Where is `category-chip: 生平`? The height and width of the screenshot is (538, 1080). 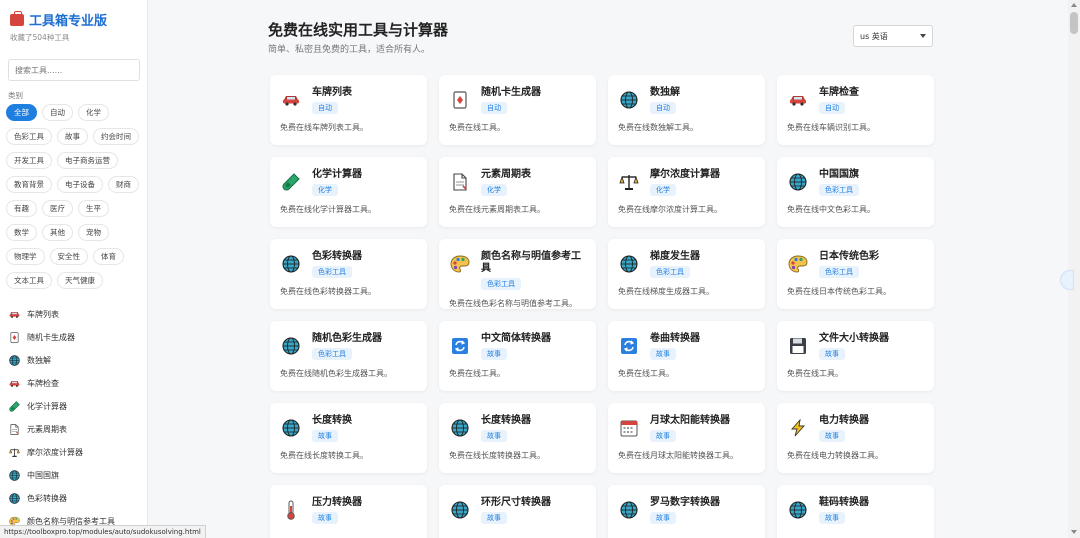 category-chip: 生平 is located at coordinates (93, 208).